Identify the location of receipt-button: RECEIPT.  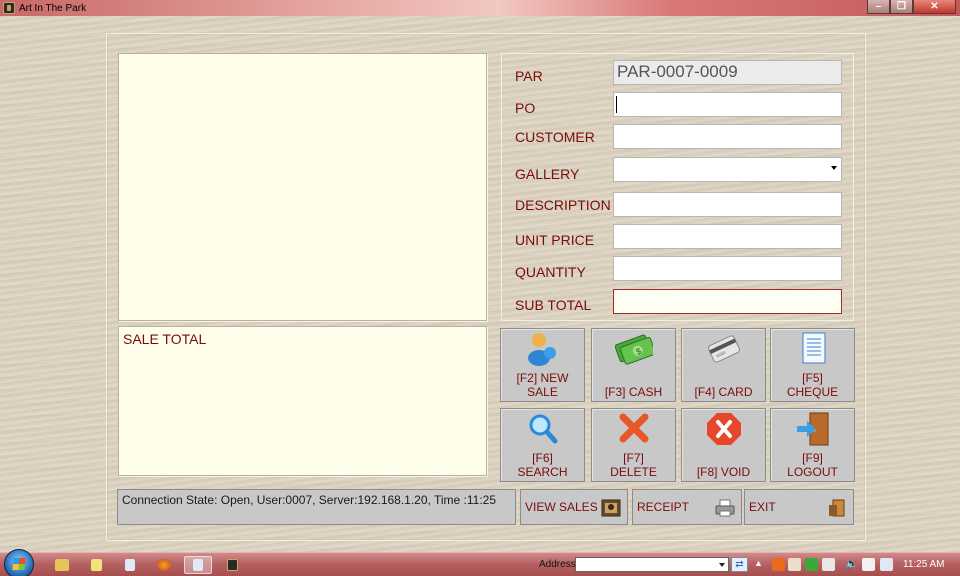
(687, 507).